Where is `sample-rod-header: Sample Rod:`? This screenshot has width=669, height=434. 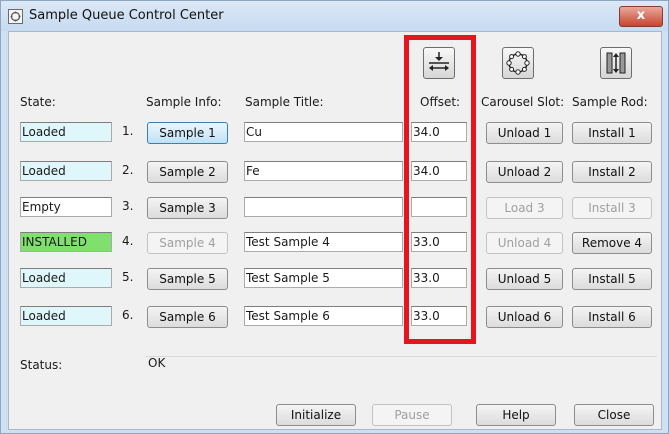 sample-rod-header: Sample Rod: is located at coordinates (610, 102).